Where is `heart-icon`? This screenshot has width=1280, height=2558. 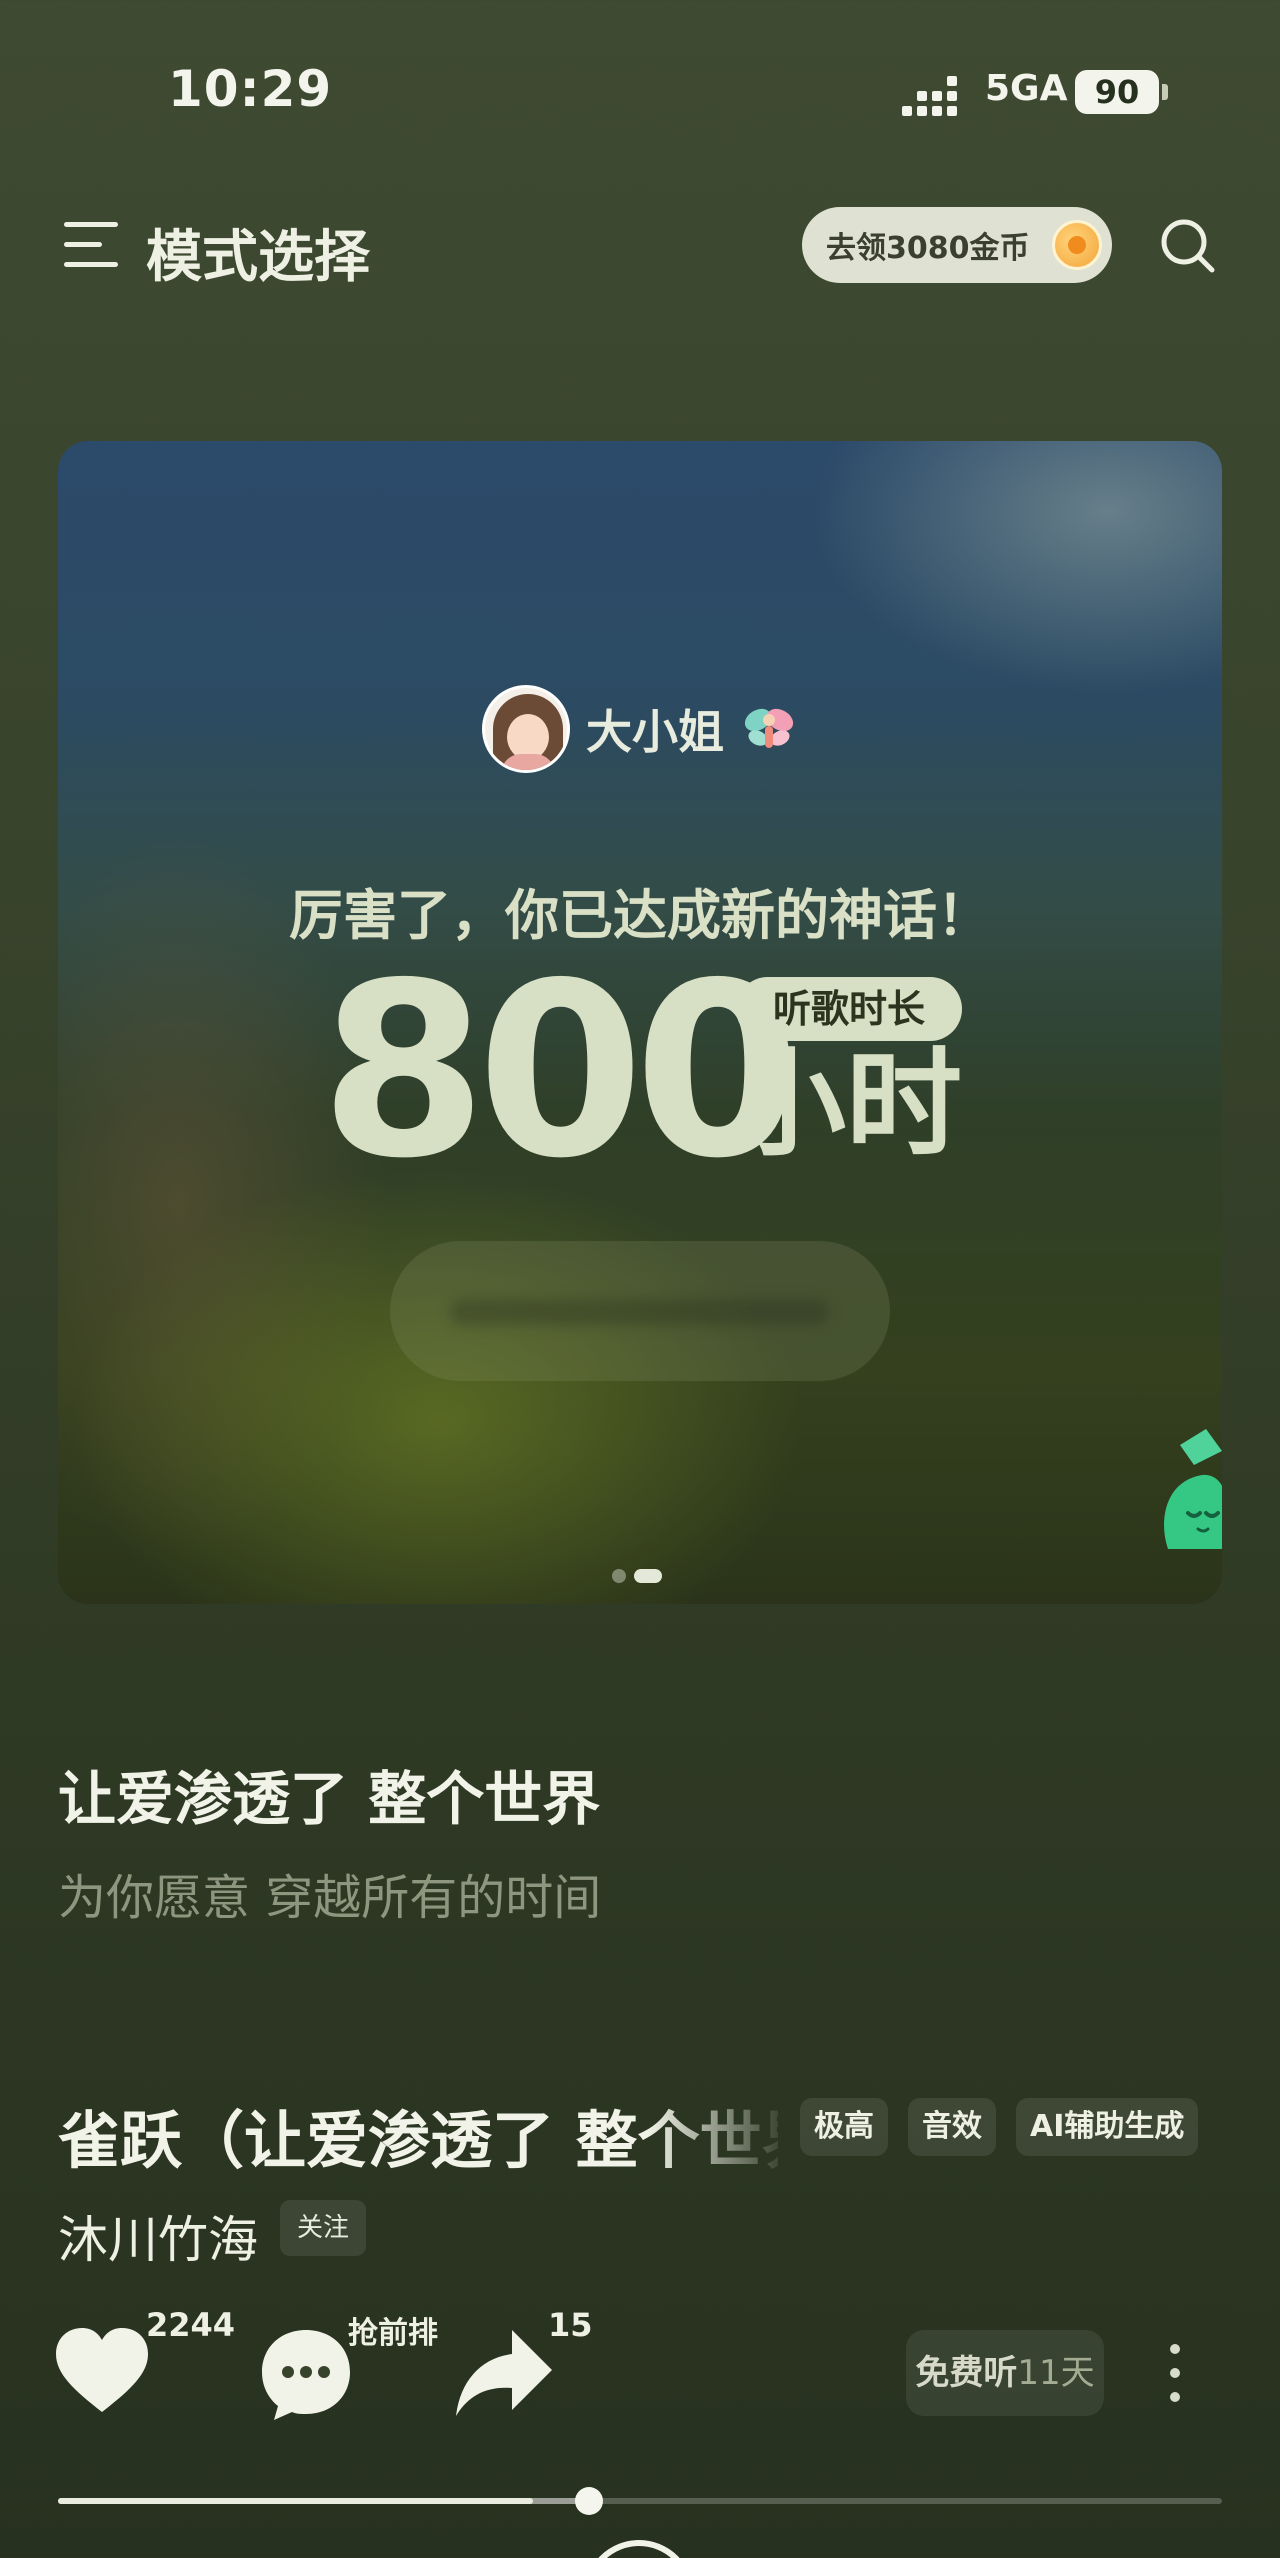
heart-icon is located at coordinates (102, 2371).